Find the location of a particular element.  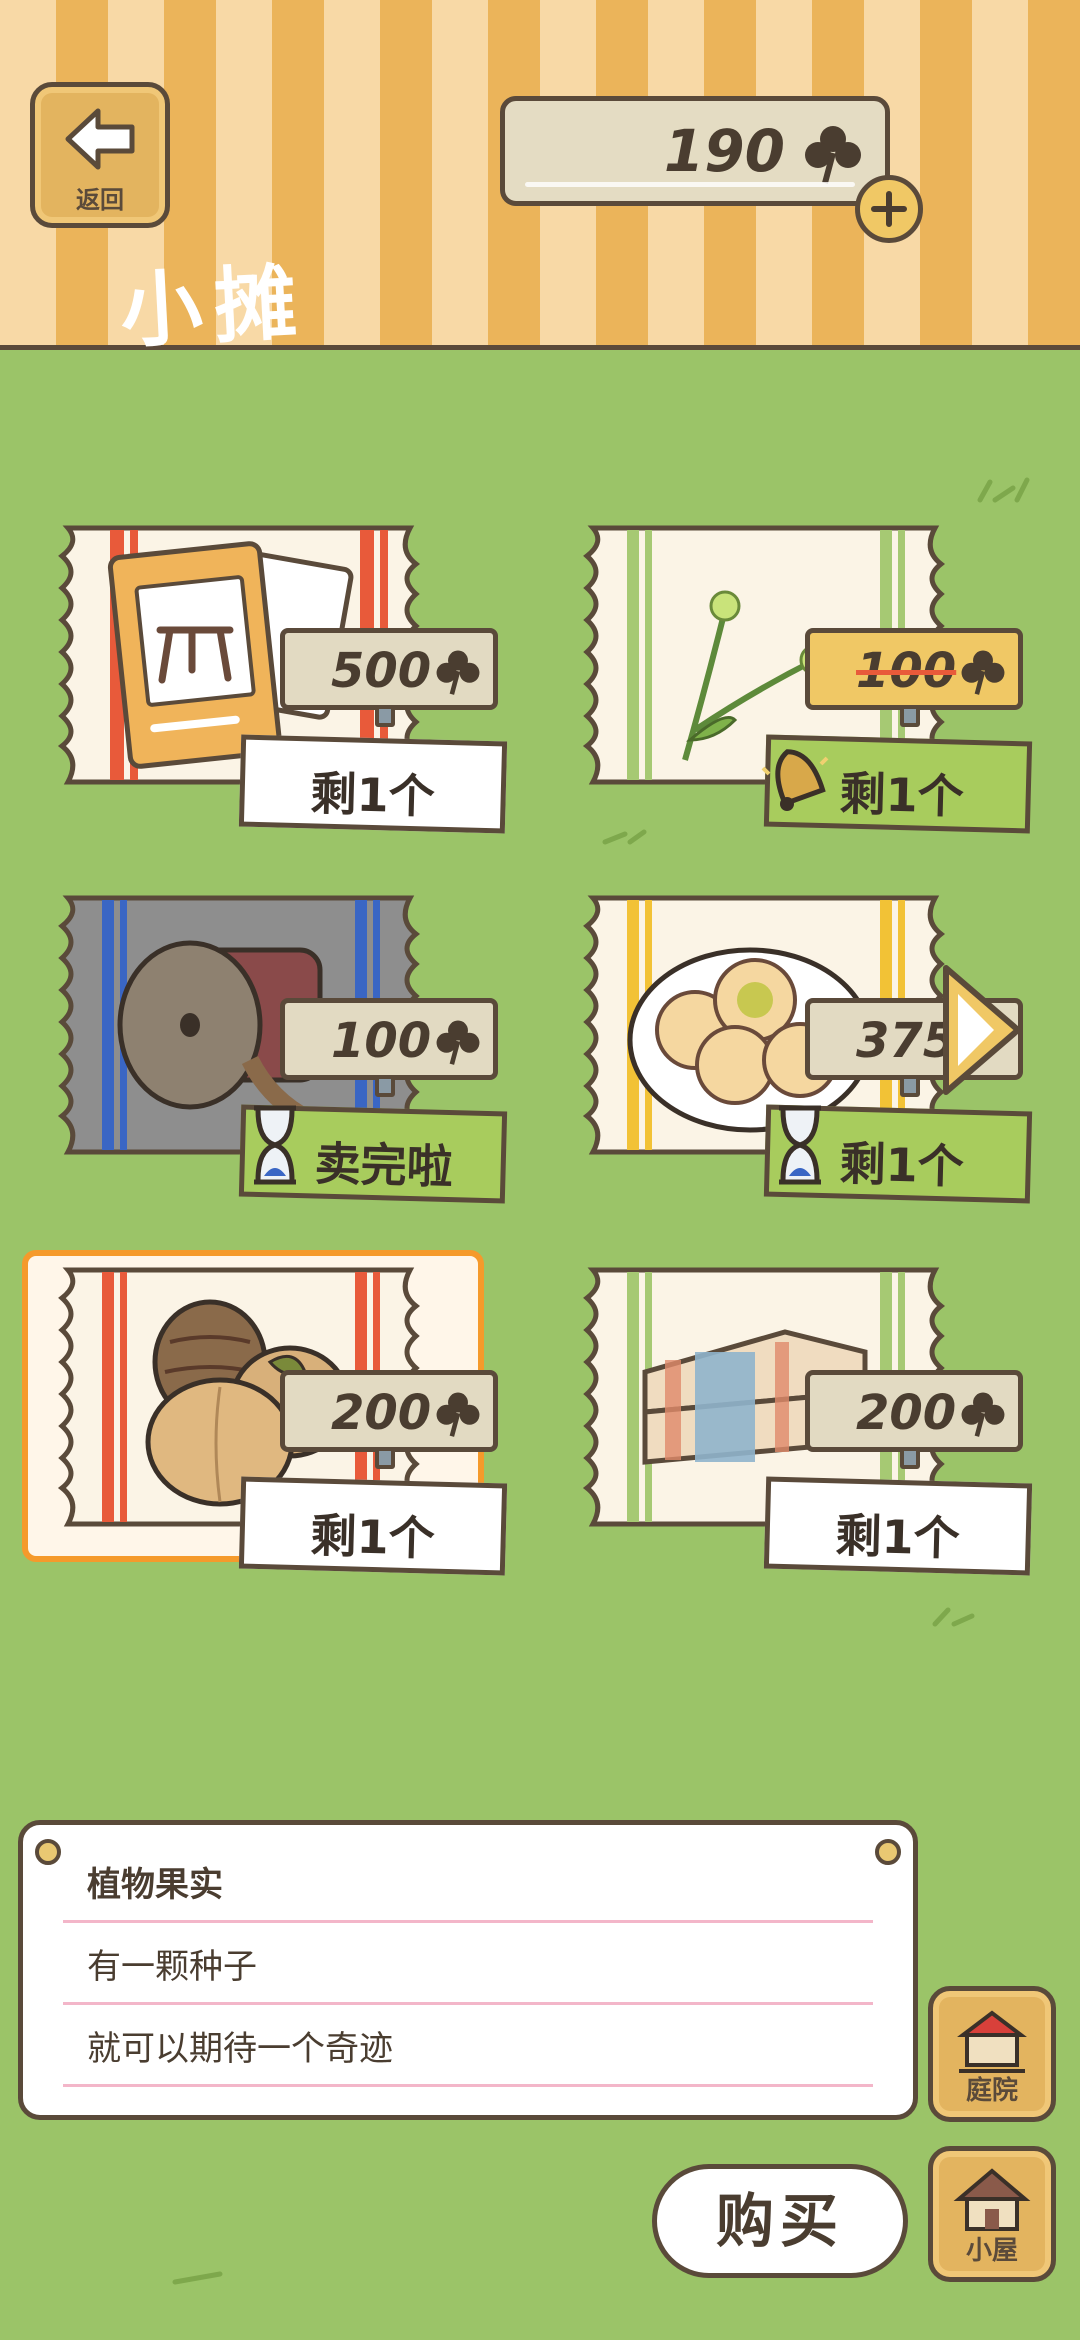

item-name: 植物果实 is located at coordinates (468, 1884).